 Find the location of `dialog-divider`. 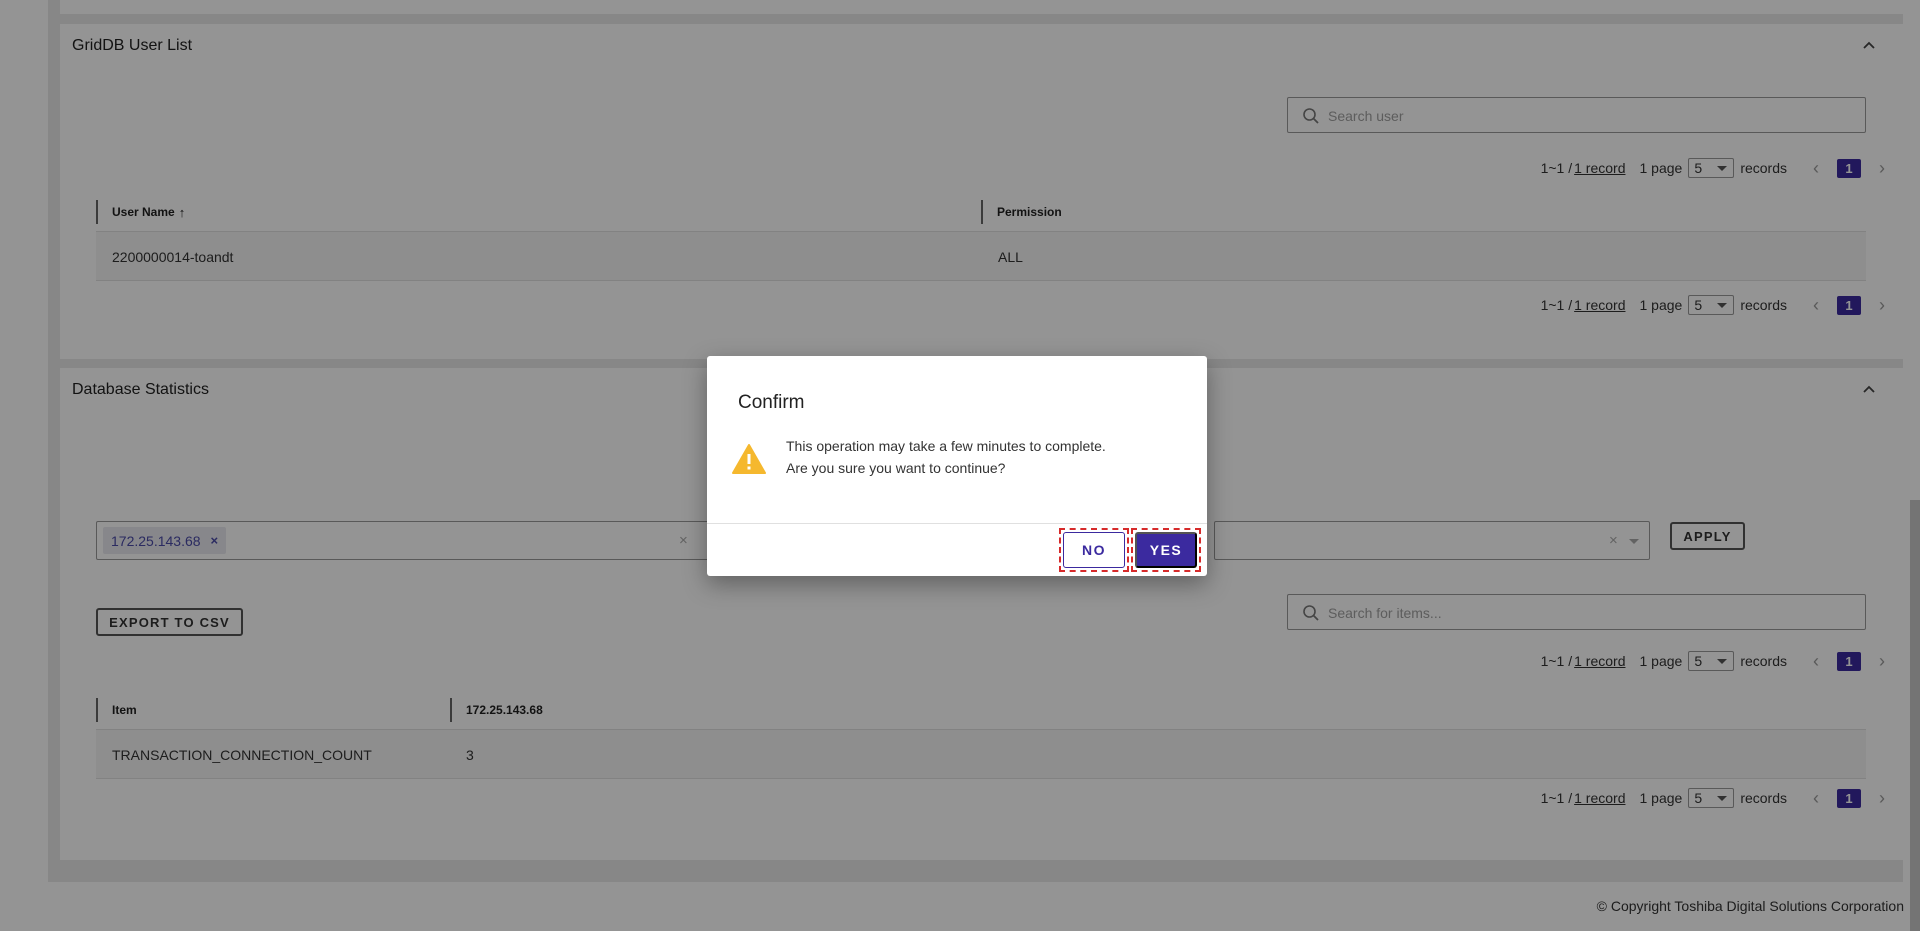

dialog-divider is located at coordinates (957, 523).